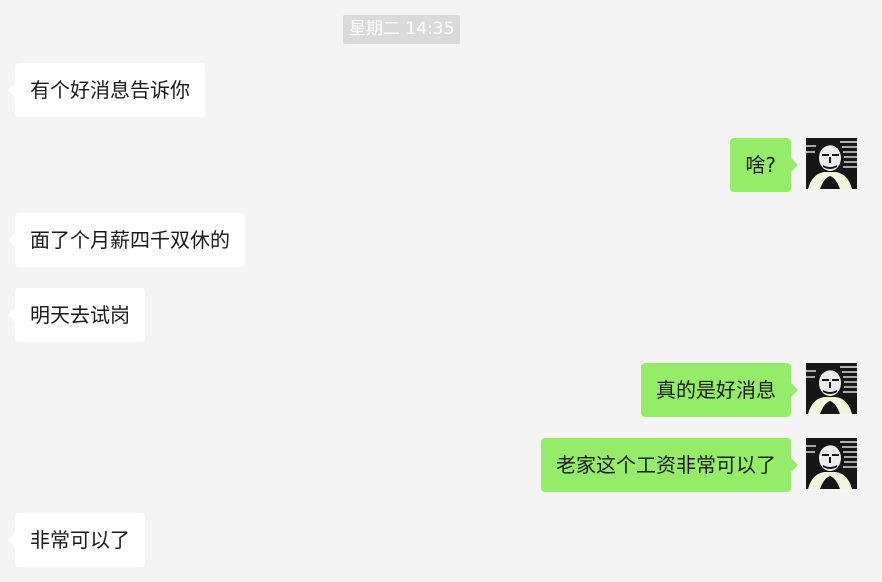 The height and width of the screenshot is (582, 882). Describe the element at coordinates (76, 315) in the screenshot. I see `message-bubble-incoming: 明天去试岗` at that location.